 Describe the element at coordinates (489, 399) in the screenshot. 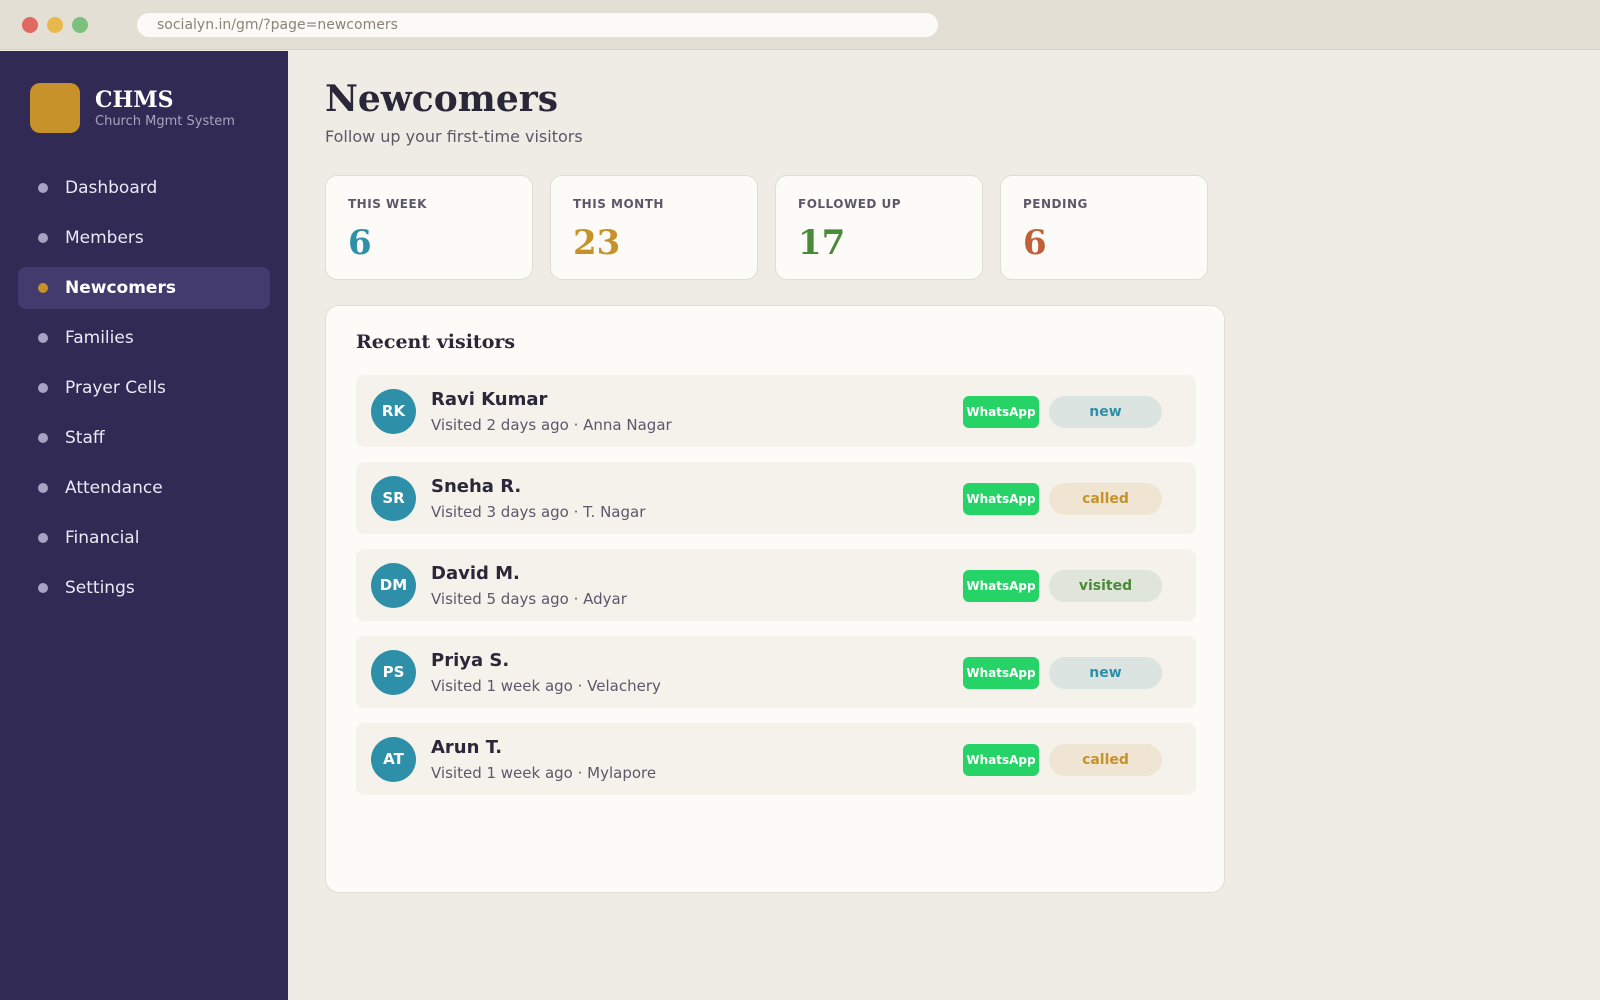

I see `visitor-name: Ravi Kumar` at that location.